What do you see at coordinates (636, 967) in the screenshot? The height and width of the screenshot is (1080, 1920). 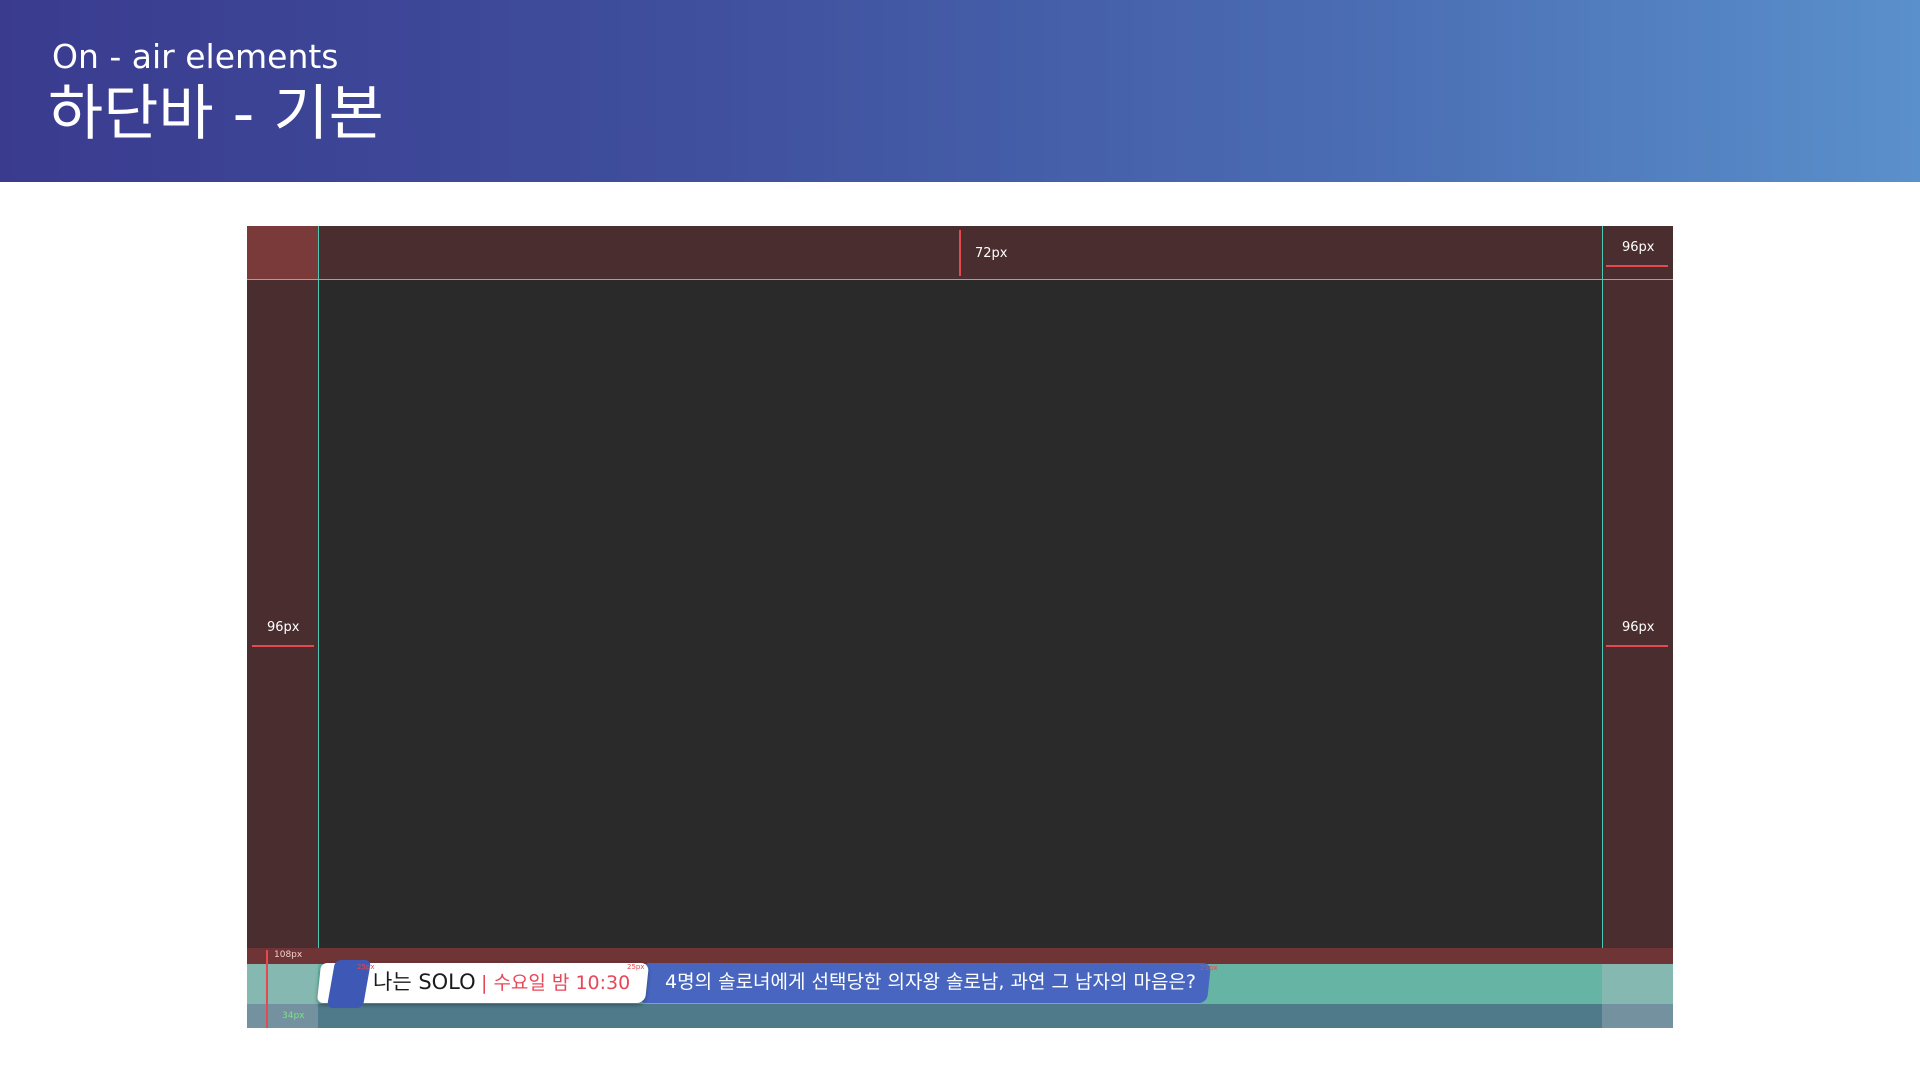 I see `spacing-label-middle: 25px` at bounding box center [636, 967].